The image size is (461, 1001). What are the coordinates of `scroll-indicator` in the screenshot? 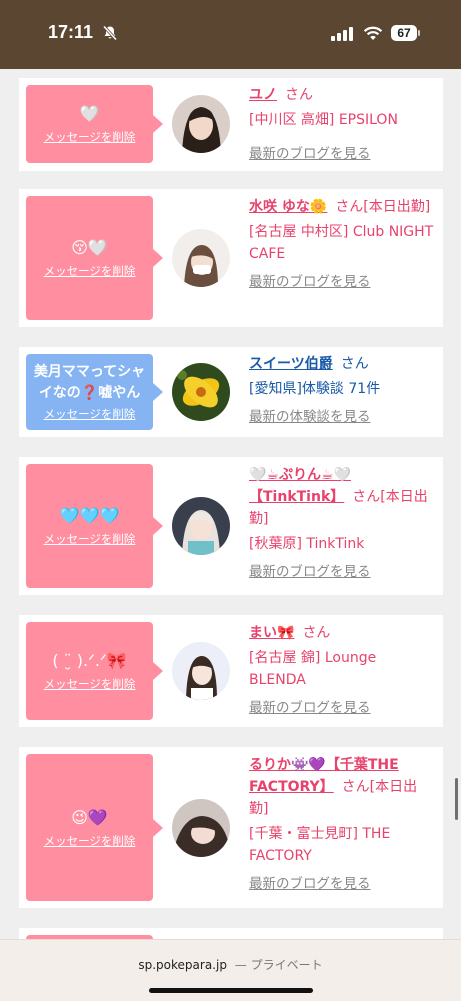 It's located at (456, 799).